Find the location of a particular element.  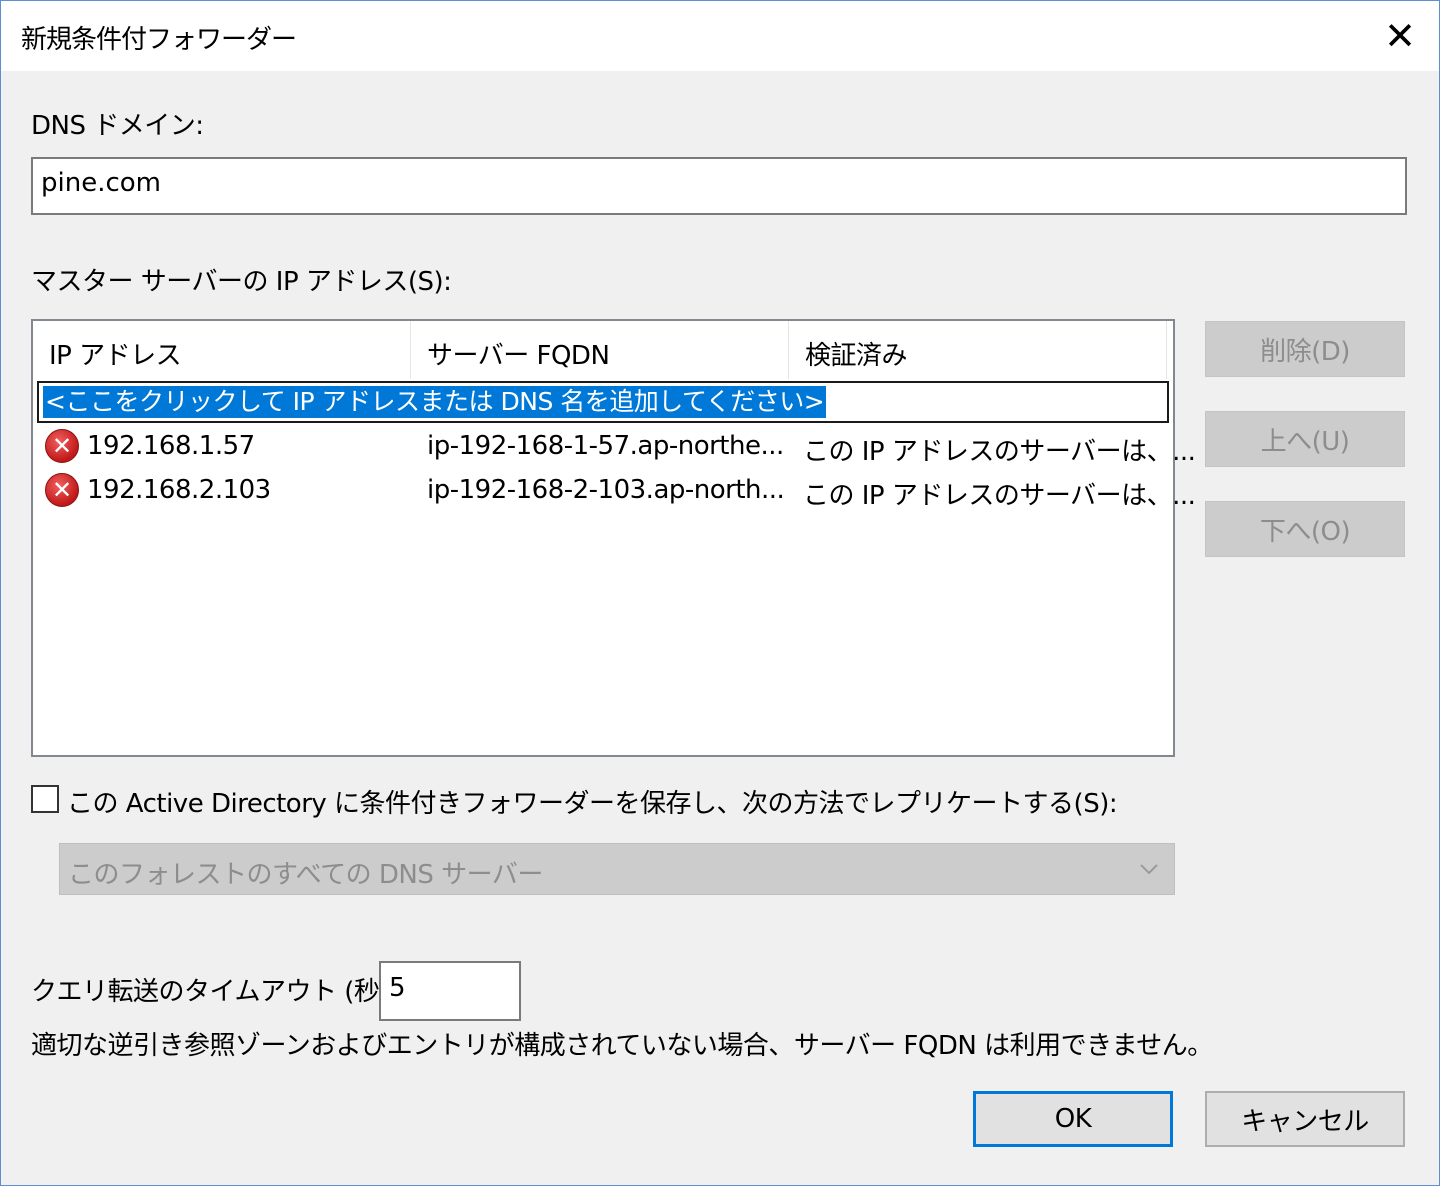

replicate-checkbox is located at coordinates (45, 799).